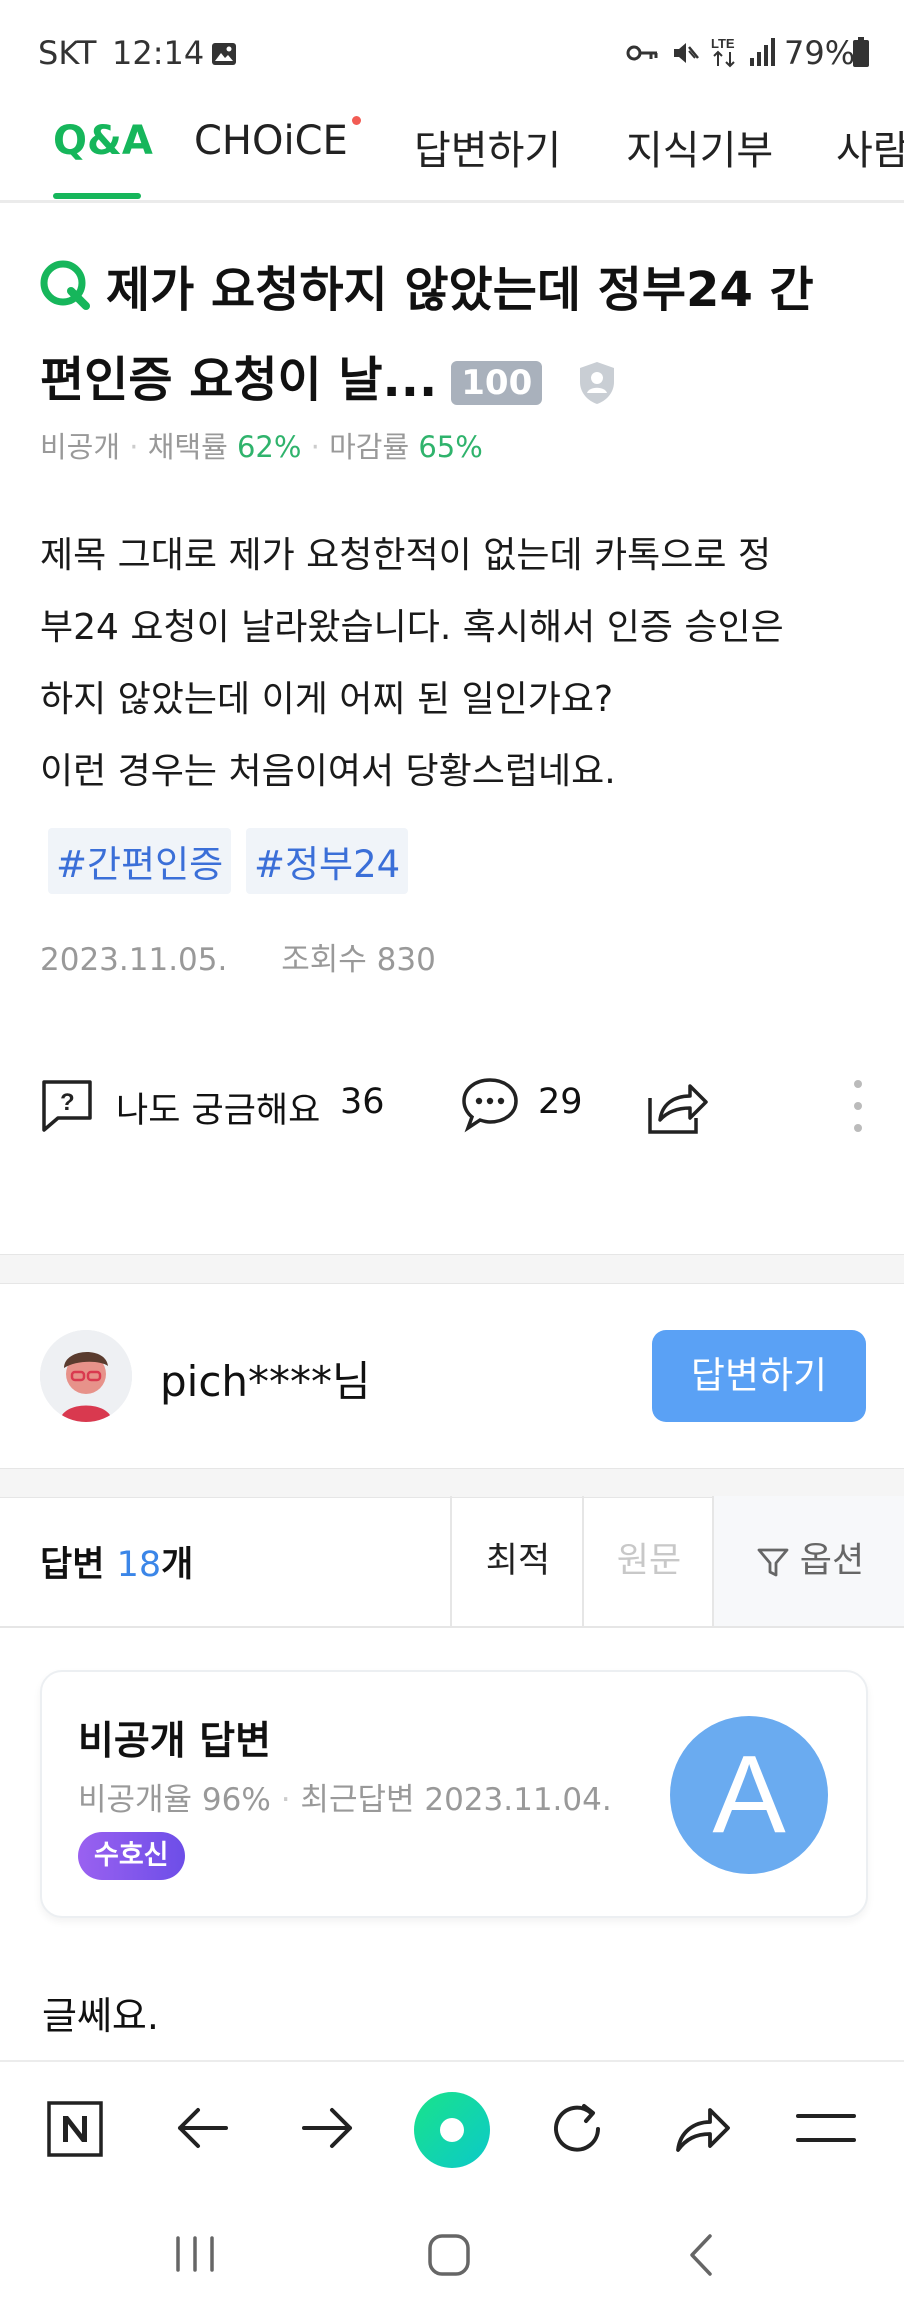  Describe the element at coordinates (328, 2128) in the screenshot. I see `forward-arrow-icon` at that location.